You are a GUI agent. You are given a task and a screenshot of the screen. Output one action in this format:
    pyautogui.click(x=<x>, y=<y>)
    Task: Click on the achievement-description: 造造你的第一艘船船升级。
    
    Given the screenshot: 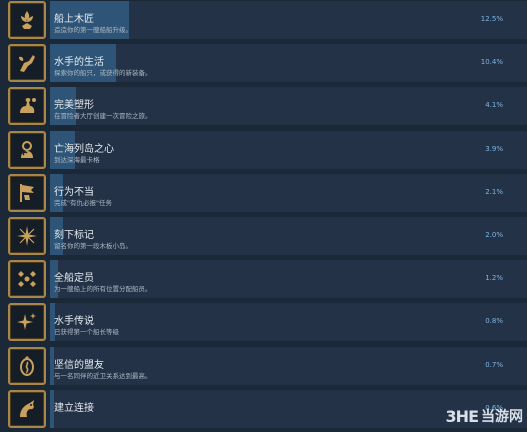 What is the action you would take?
    pyautogui.click(x=93, y=30)
    